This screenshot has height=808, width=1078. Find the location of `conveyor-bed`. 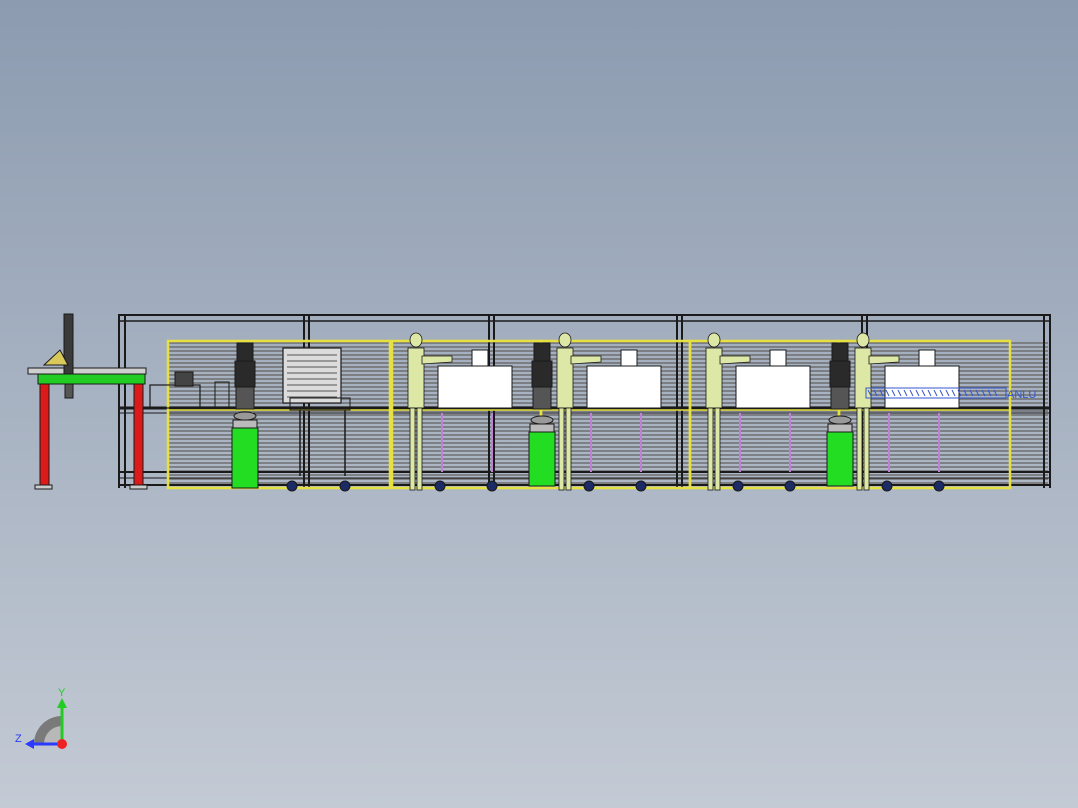

conveyor-bed is located at coordinates (91, 379).